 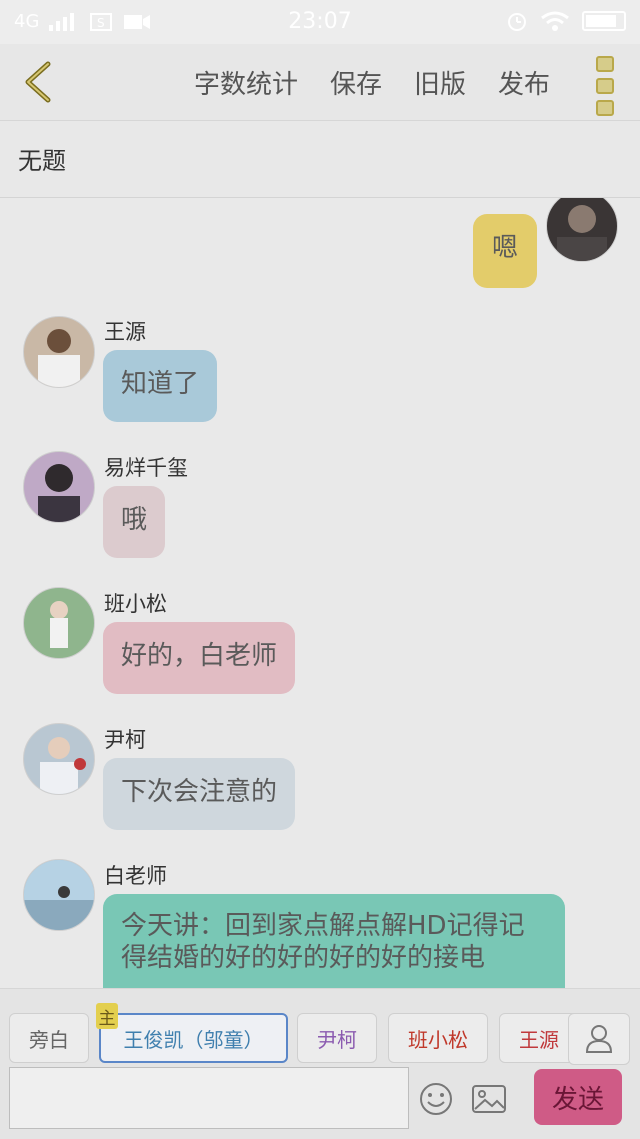 What do you see at coordinates (555, 21) in the screenshot?
I see `wifi-icon` at bounding box center [555, 21].